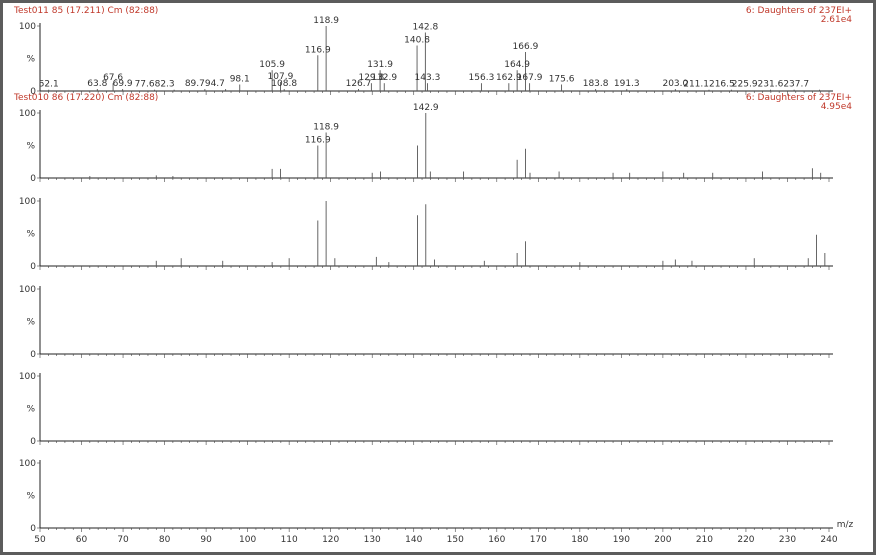  What do you see at coordinates (206, 540) in the screenshot?
I see `x-tick-label: 90` at bounding box center [206, 540].